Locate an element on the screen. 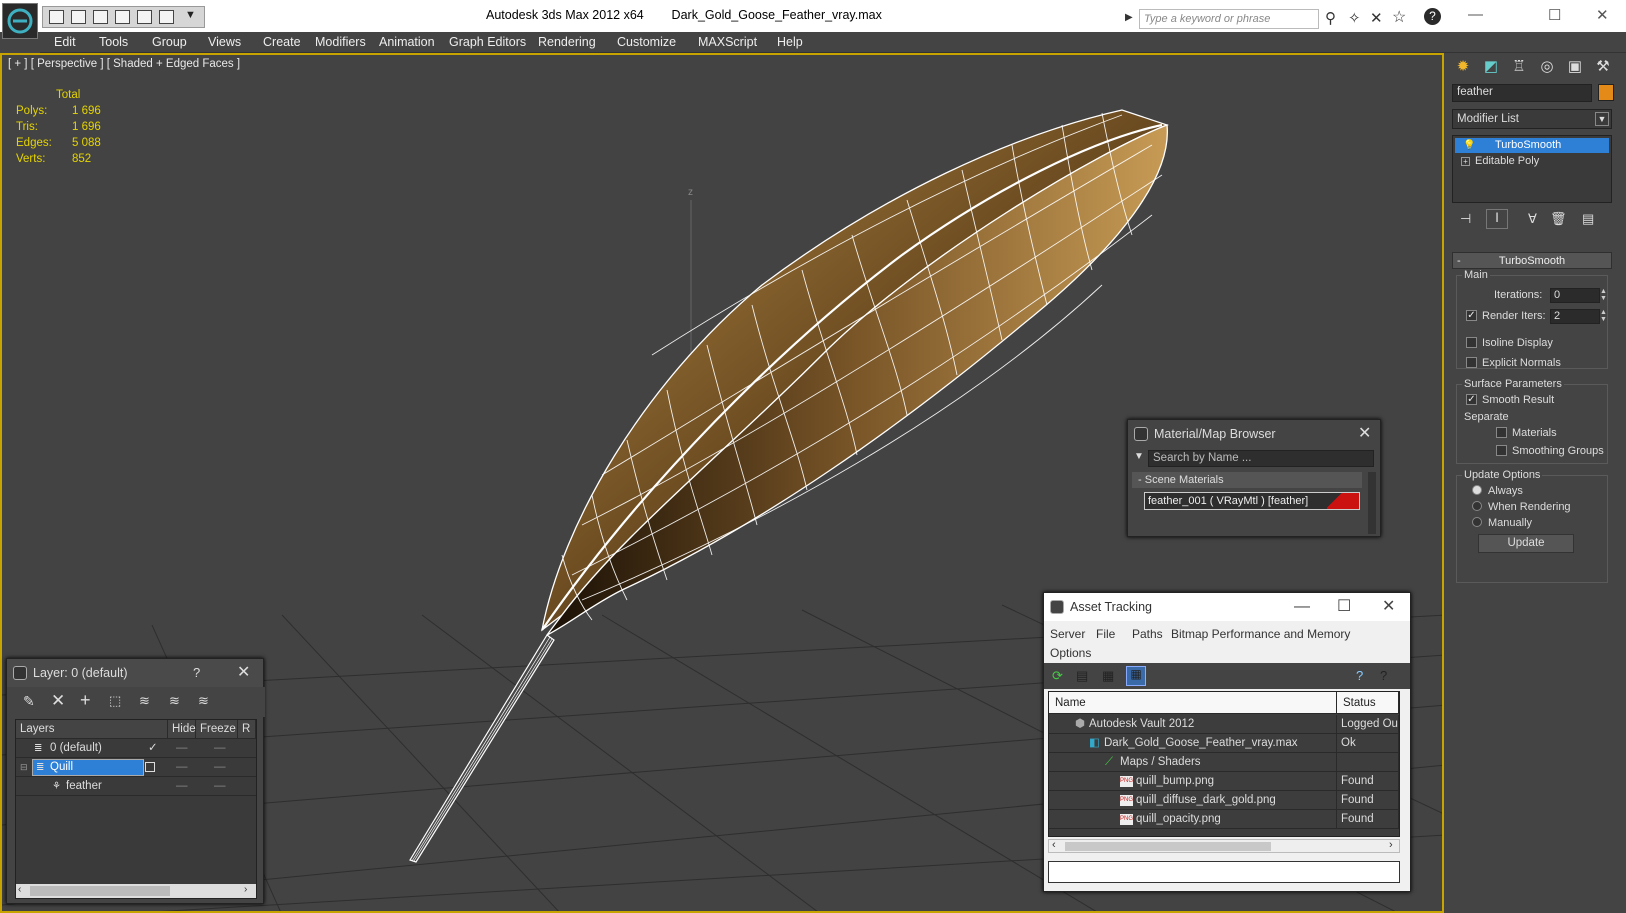 The width and height of the screenshot is (1626, 913). asset-path-field is located at coordinates (1224, 872).